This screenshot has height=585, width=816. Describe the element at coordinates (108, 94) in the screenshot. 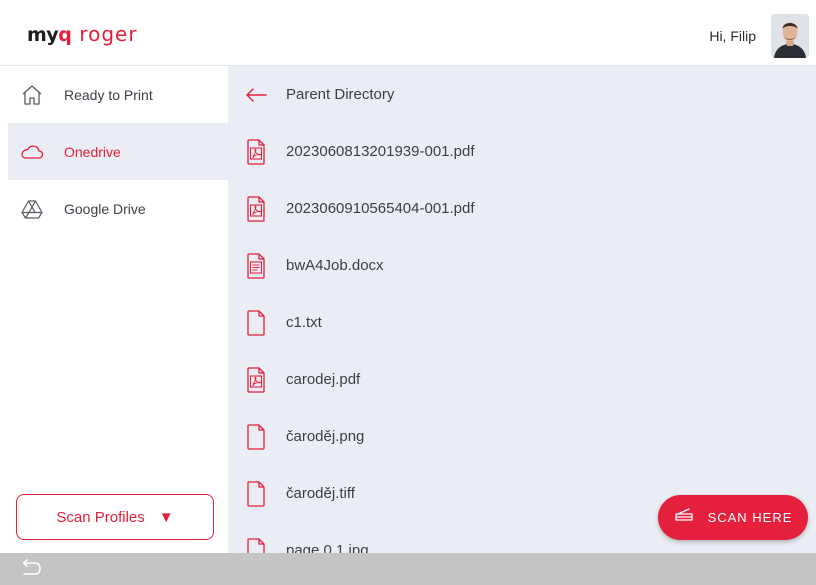

I see `sidebar-item-label: Ready to Print` at that location.